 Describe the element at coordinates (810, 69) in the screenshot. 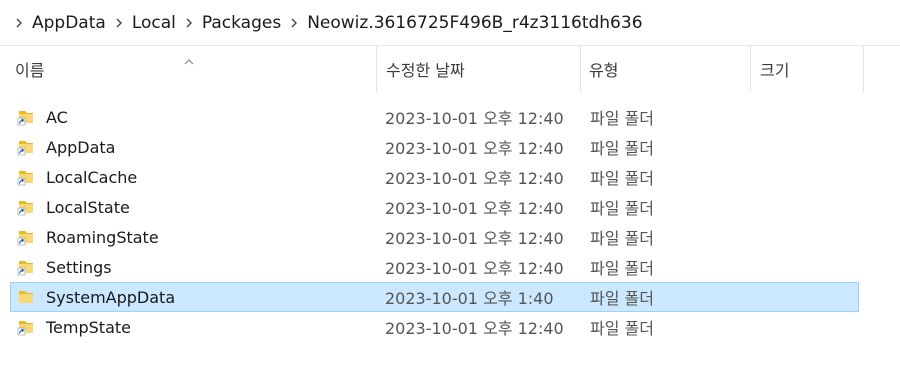

I see `column-header-size: 크기` at that location.